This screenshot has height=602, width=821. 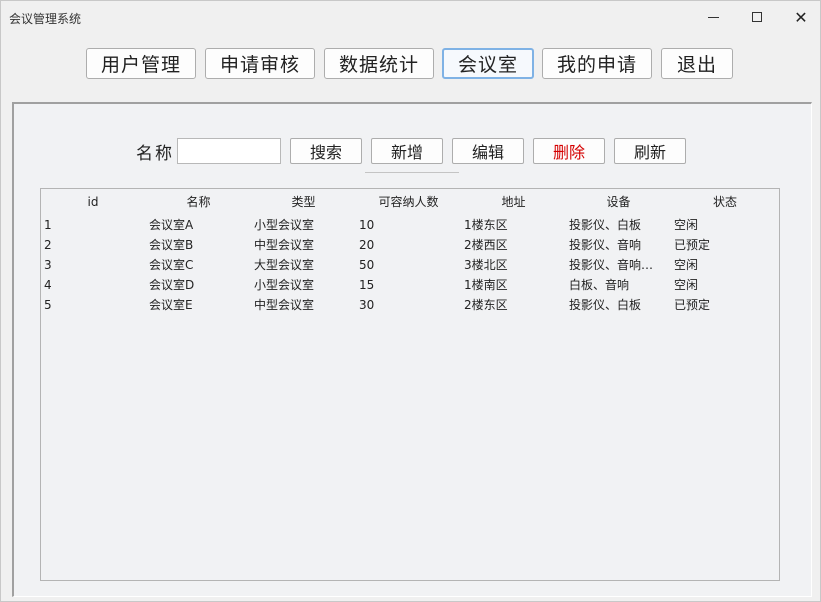 I want to click on cell-capacity: 50, so click(x=367, y=265).